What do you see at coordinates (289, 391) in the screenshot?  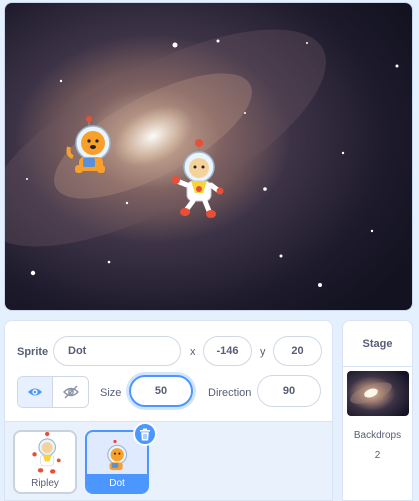 I see `direction-input: 90` at bounding box center [289, 391].